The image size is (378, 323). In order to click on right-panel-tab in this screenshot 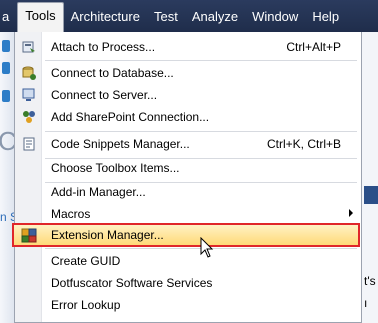, I will do `click(371, 195)`.